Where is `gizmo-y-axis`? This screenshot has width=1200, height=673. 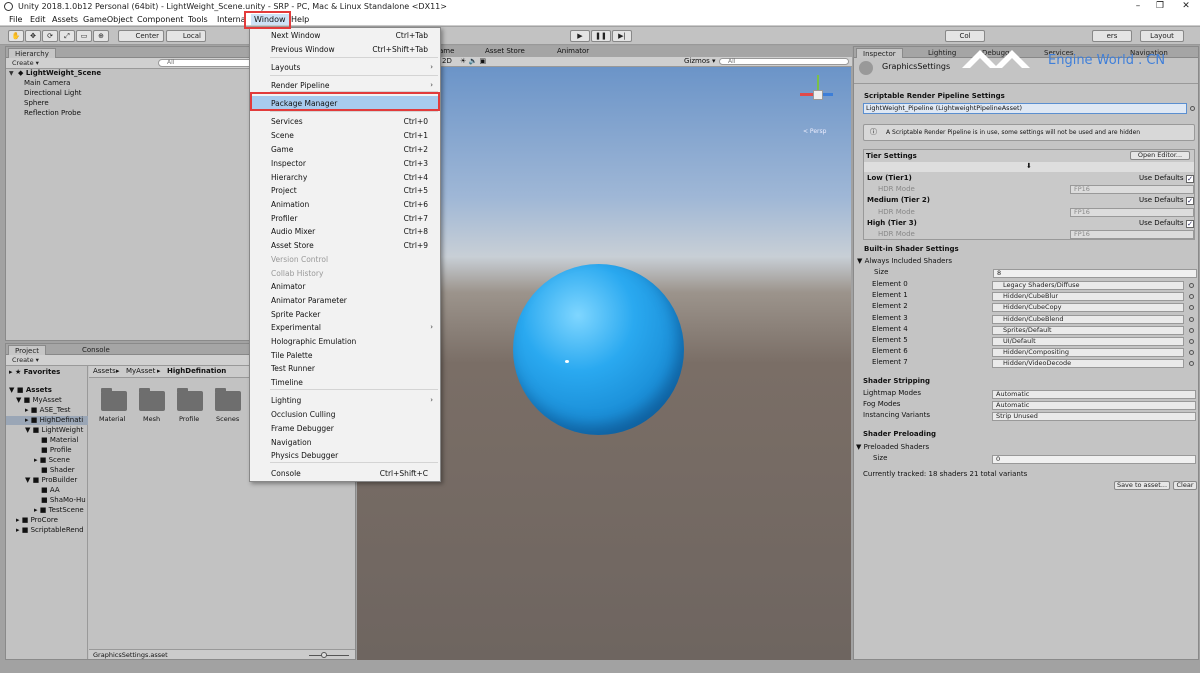 gizmo-y-axis is located at coordinates (818, 82).